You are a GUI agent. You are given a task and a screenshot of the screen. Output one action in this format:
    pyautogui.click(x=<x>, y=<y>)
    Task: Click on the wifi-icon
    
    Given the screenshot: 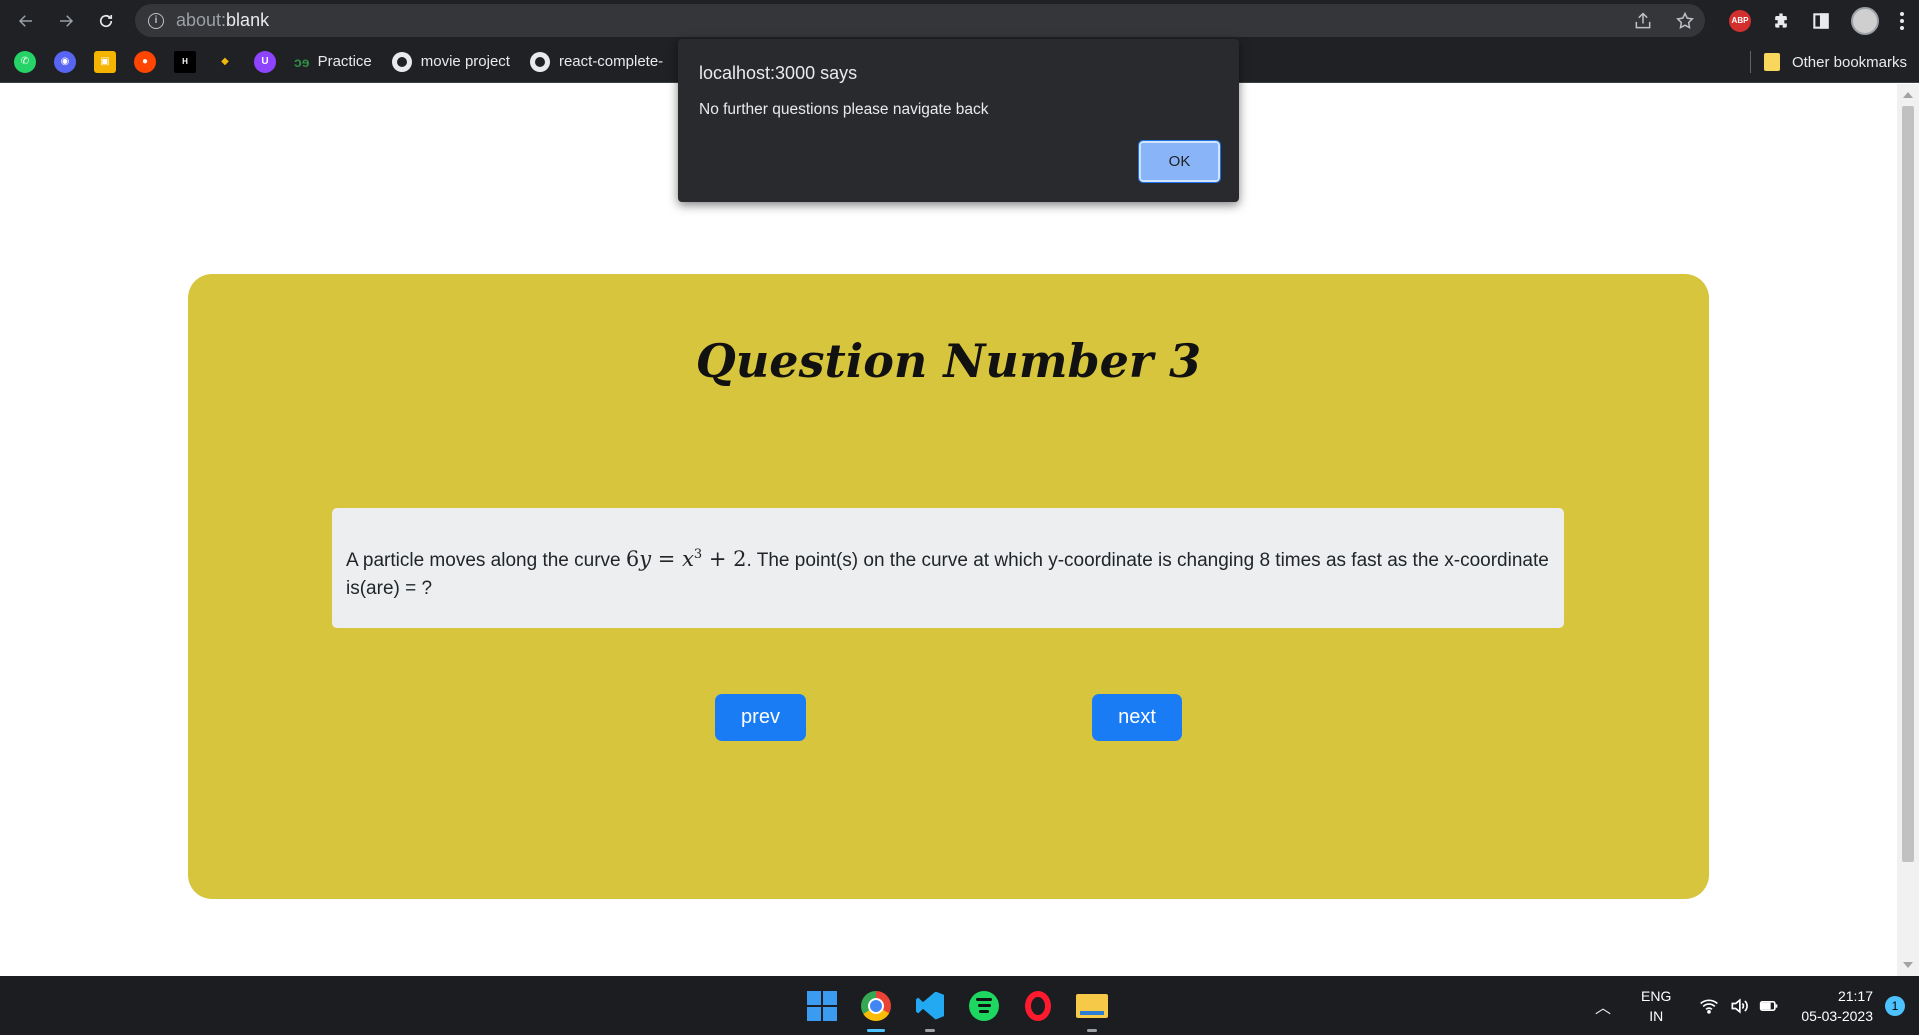 What is the action you would take?
    pyautogui.click(x=1709, y=1006)
    